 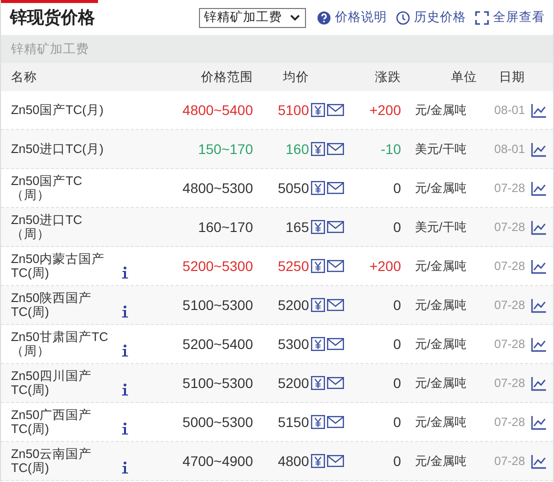 What do you see at coordinates (482, 17) in the screenshot?
I see `fullscreen-icon` at bounding box center [482, 17].